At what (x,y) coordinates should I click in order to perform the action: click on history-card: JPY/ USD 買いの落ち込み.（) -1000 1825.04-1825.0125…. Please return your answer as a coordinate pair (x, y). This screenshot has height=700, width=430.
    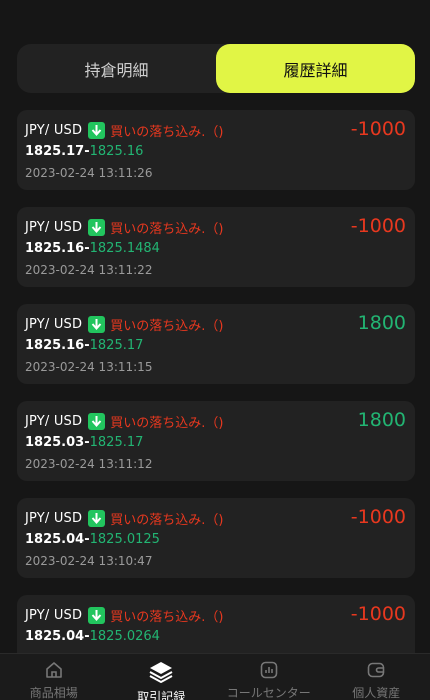
    Looking at the image, I should click on (216, 538).